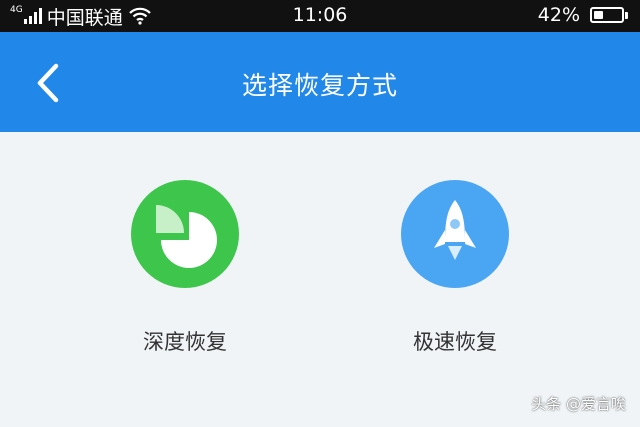 The width and height of the screenshot is (640, 427). I want to click on status-right: 42%, so click(583, 15).